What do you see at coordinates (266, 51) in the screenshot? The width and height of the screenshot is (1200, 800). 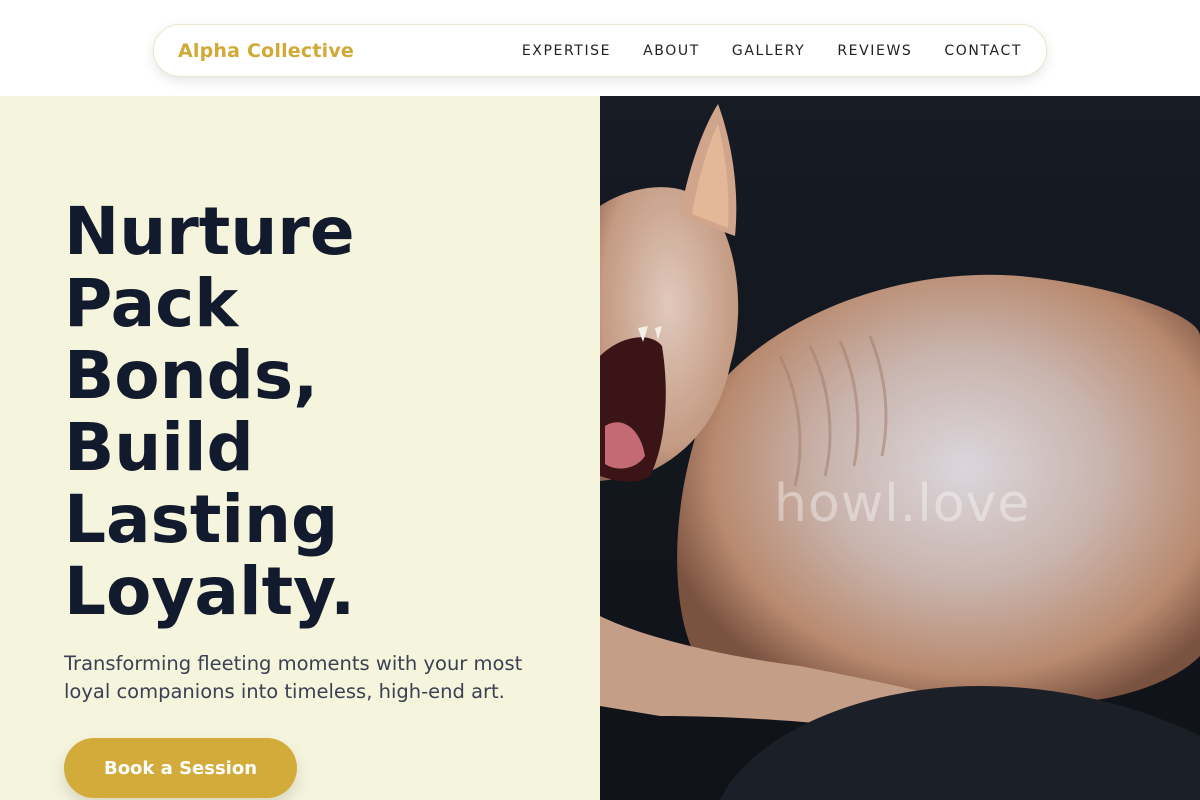 I see `brand-logo-text: Alpha Collective` at bounding box center [266, 51].